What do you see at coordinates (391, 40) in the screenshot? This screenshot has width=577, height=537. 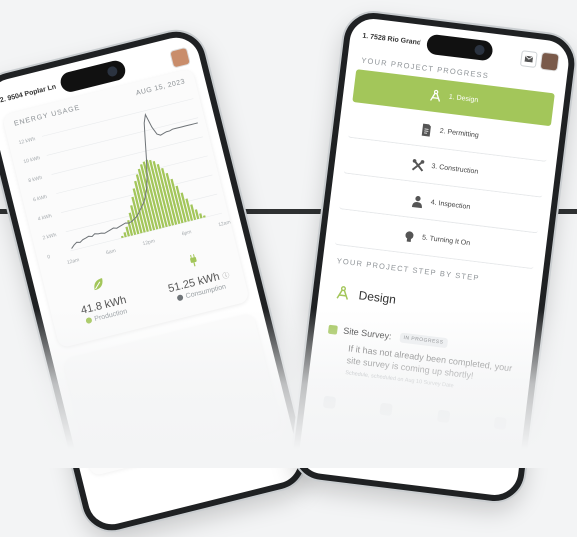 I see `project-address: 1. 7528 Rio Grande` at bounding box center [391, 40].